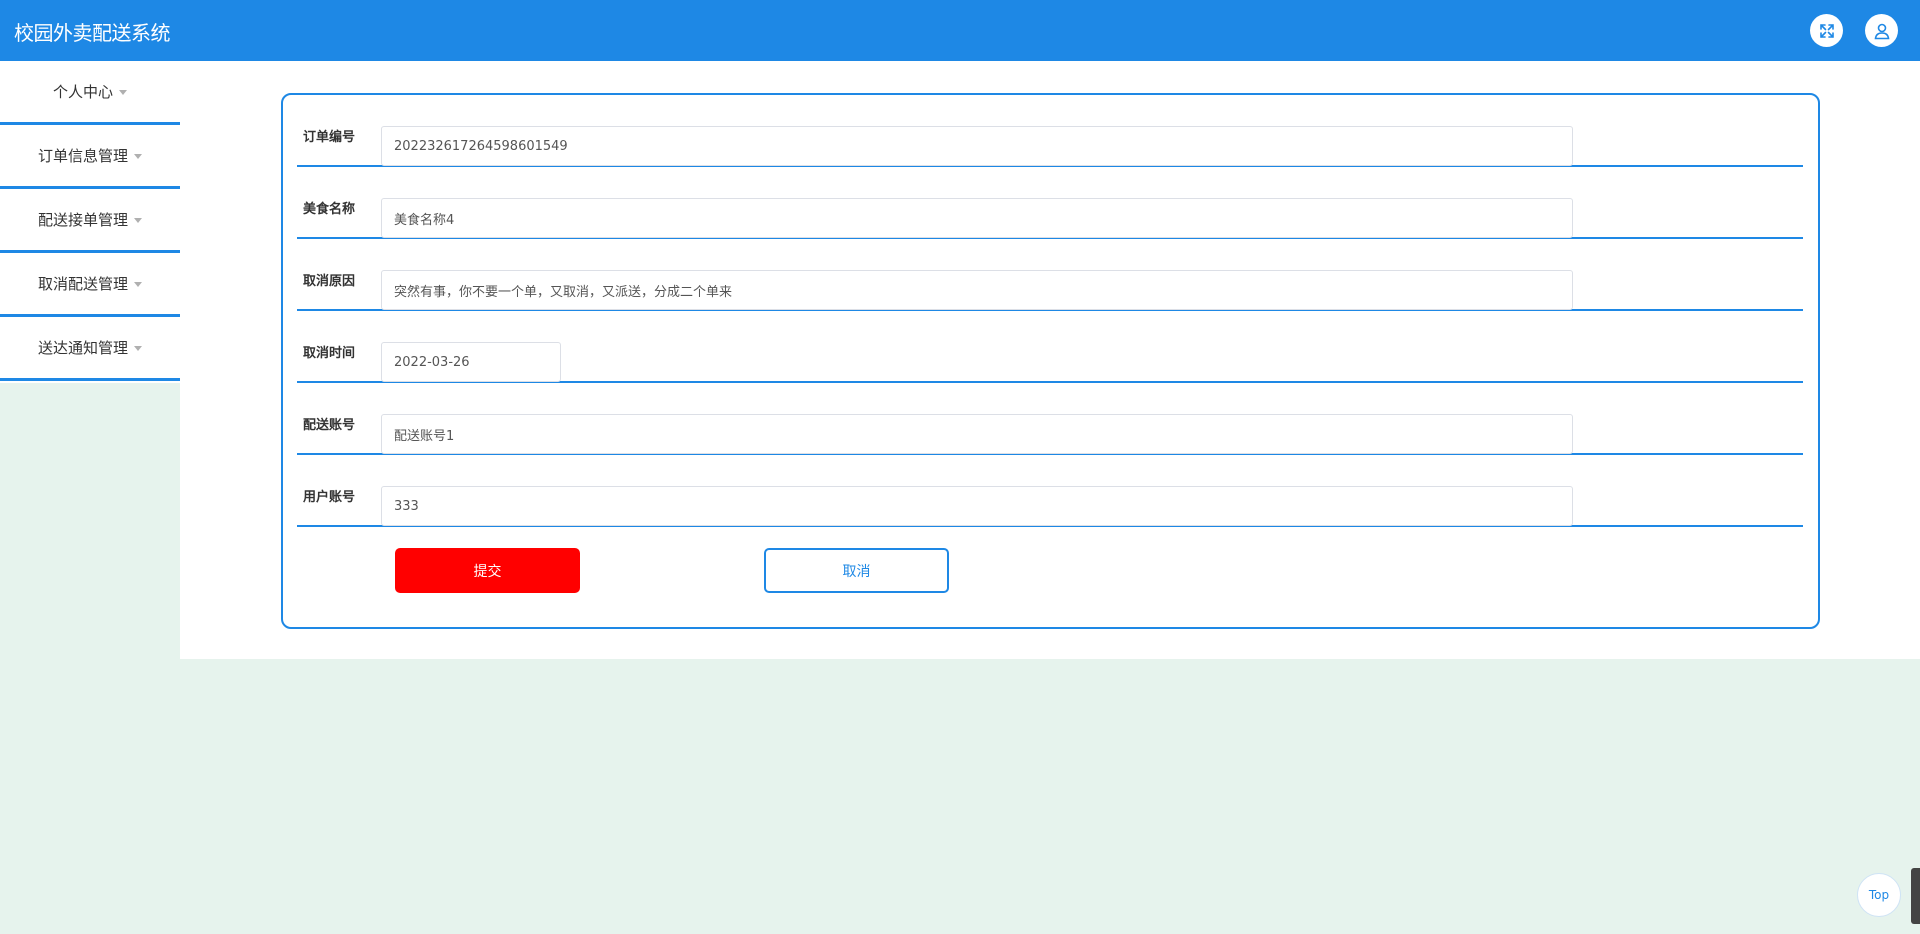 The height and width of the screenshot is (934, 1920). Describe the element at coordinates (856, 570) in the screenshot. I see `cancel-button: 取消` at that location.